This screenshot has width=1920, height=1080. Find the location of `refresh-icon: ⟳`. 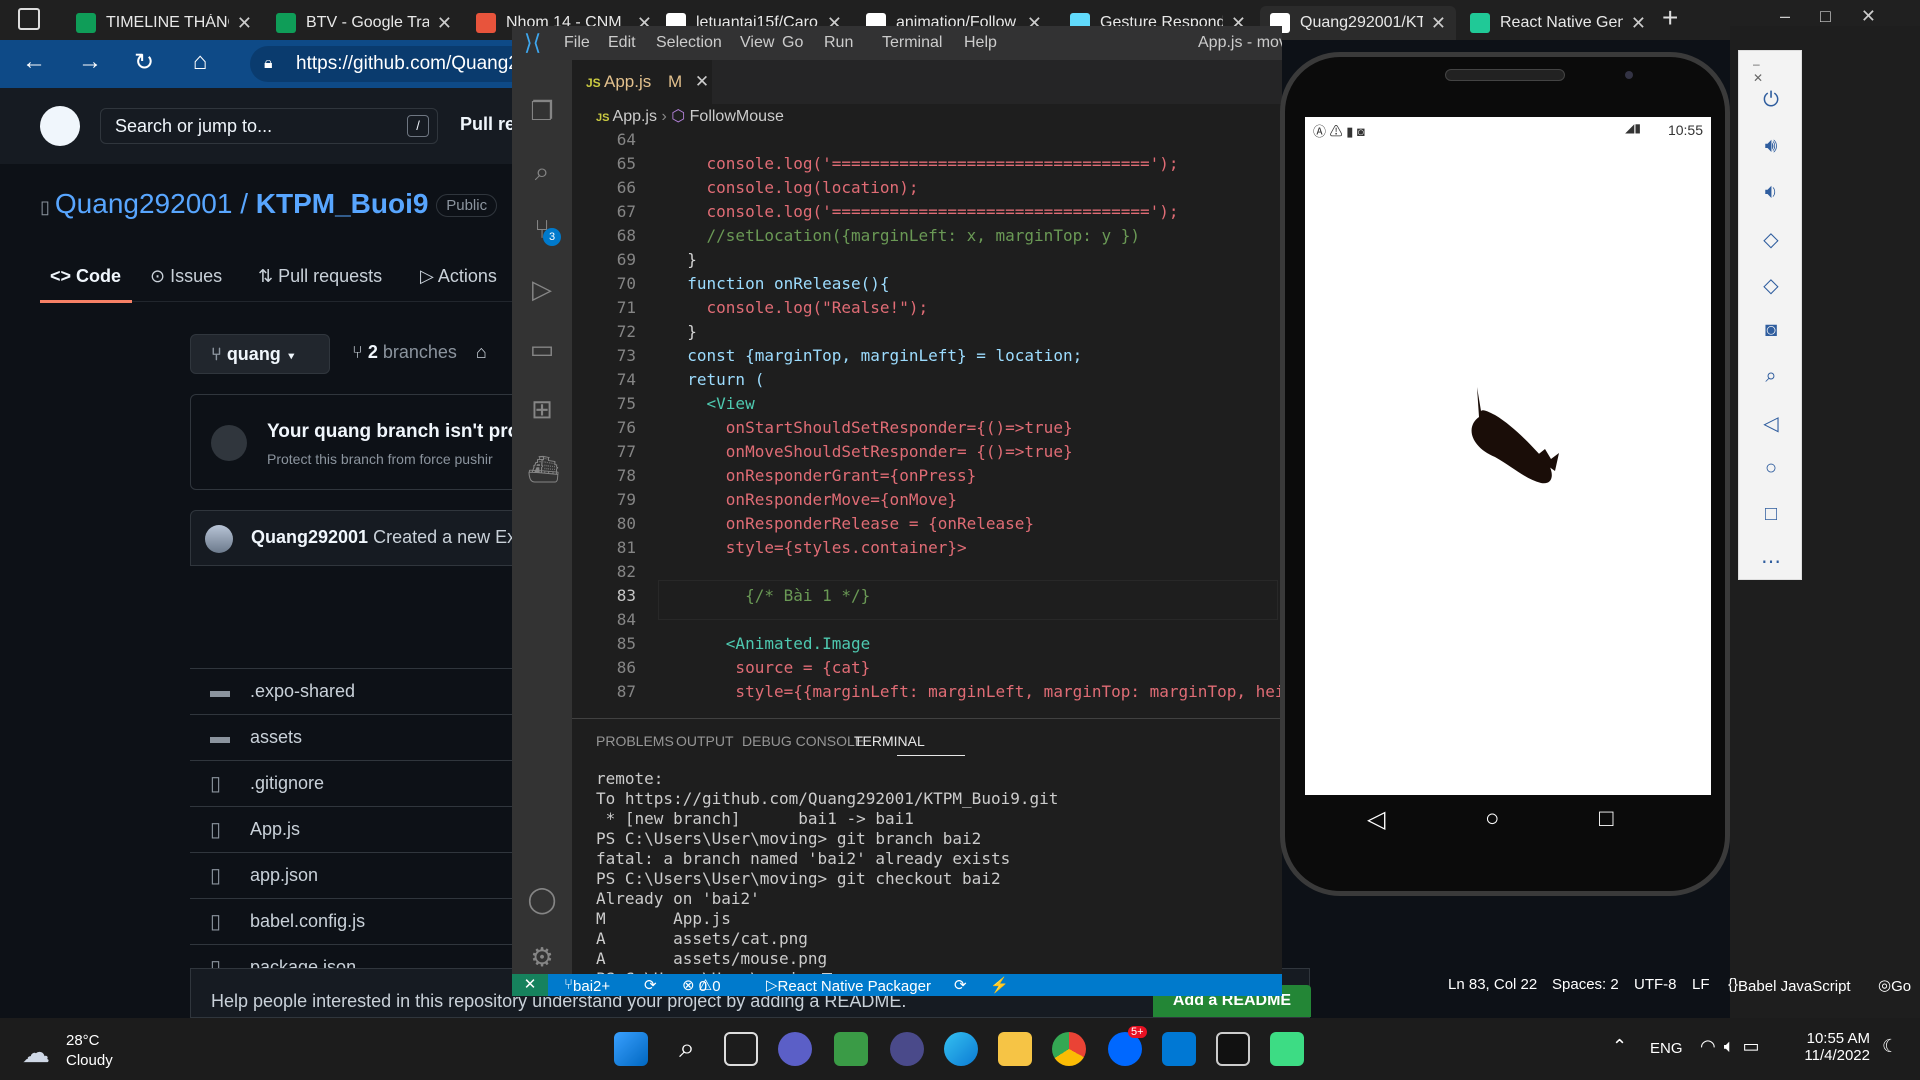

refresh-icon: ⟳ is located at coordinates (960, 985).